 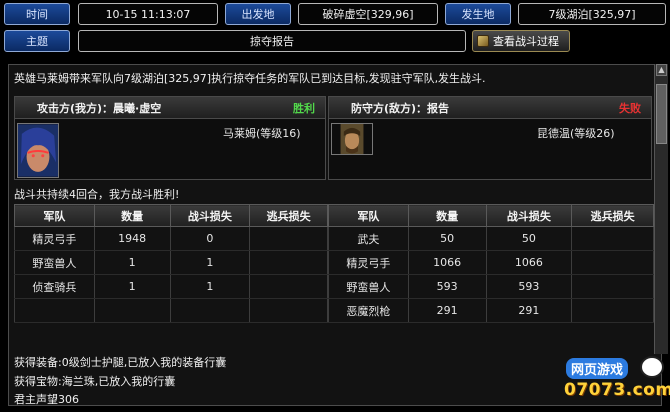 I want to click on scroll-icon, so click(x=483, y=41).